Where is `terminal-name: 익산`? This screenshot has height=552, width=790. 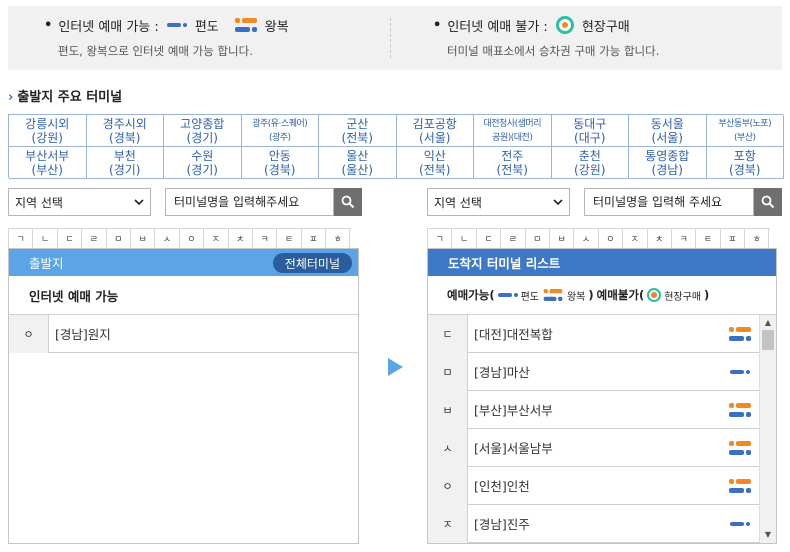 terminal-name: 익산 is located at coordinates (434, 155).